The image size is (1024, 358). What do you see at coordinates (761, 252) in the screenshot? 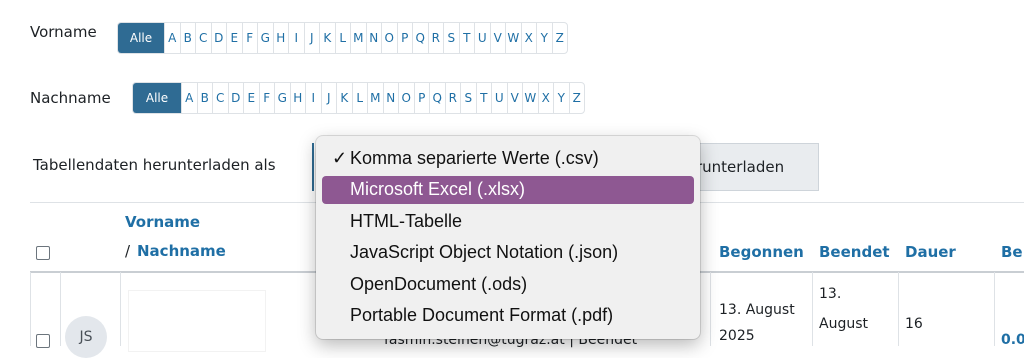
I see `sort-started-link: Begonnen` at bounding box center [761, 252].